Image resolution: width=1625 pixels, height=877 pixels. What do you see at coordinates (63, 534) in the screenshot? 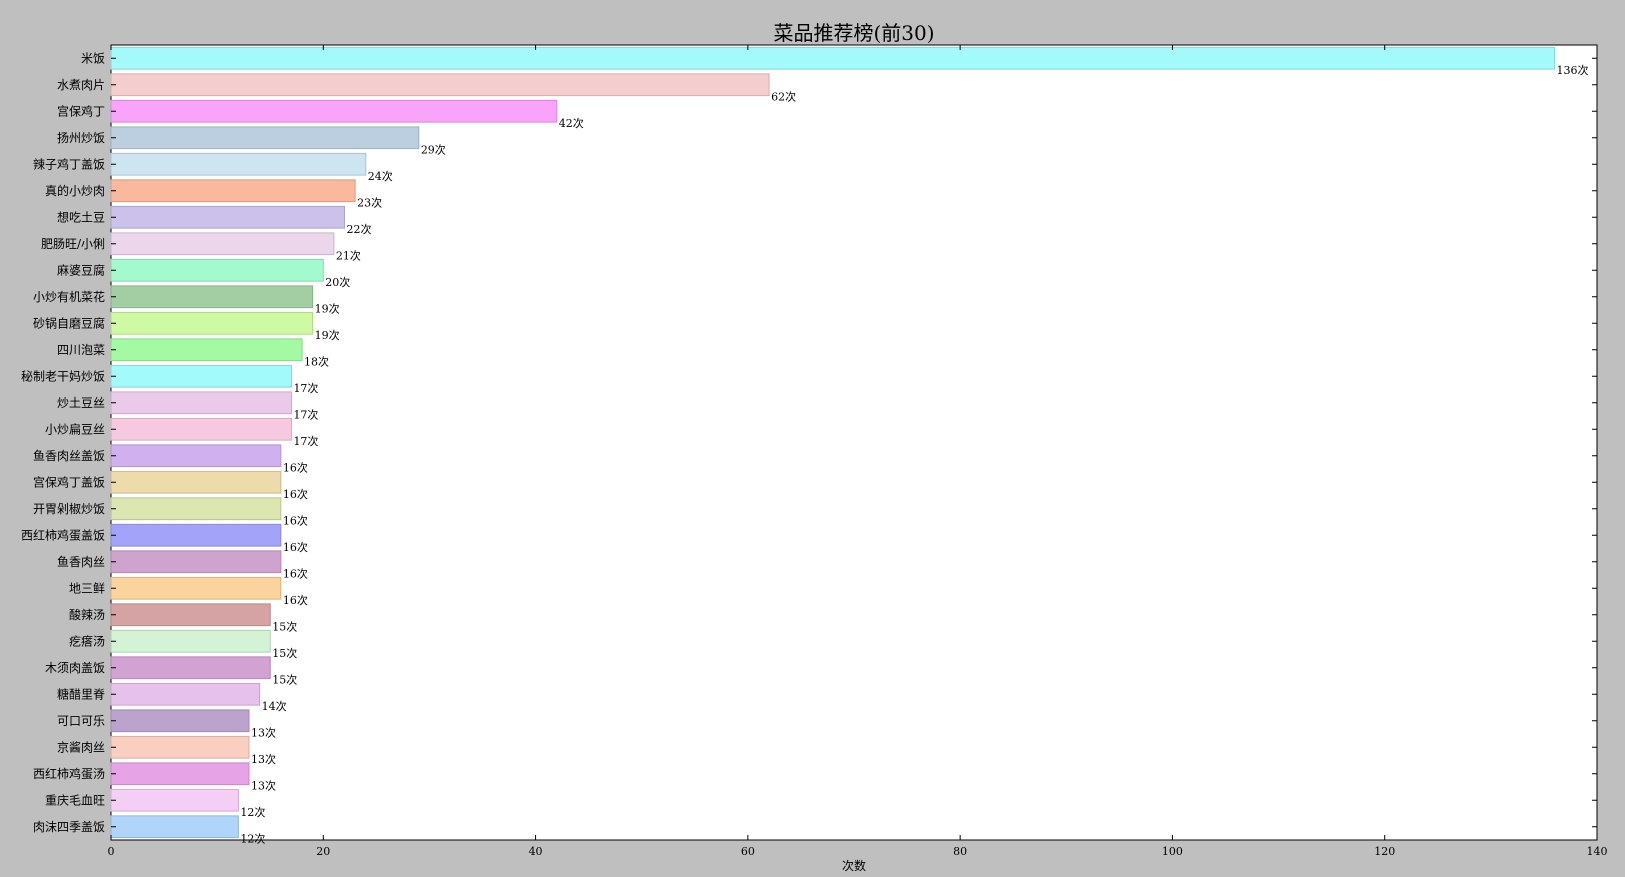
I see `y-tick-label: 西红柿鸡蛋盖饭` at bounding box center [63, 534].